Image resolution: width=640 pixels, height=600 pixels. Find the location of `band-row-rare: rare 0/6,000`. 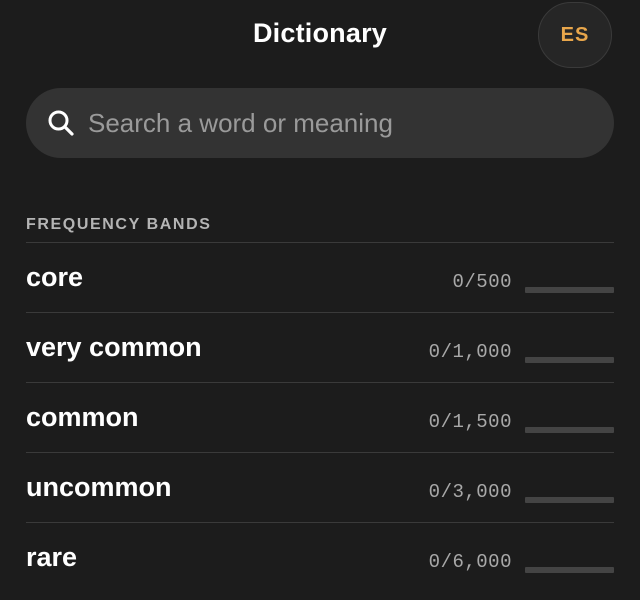

band-row-rare: rare 0/6,000 is located at coordinates (320, 557).